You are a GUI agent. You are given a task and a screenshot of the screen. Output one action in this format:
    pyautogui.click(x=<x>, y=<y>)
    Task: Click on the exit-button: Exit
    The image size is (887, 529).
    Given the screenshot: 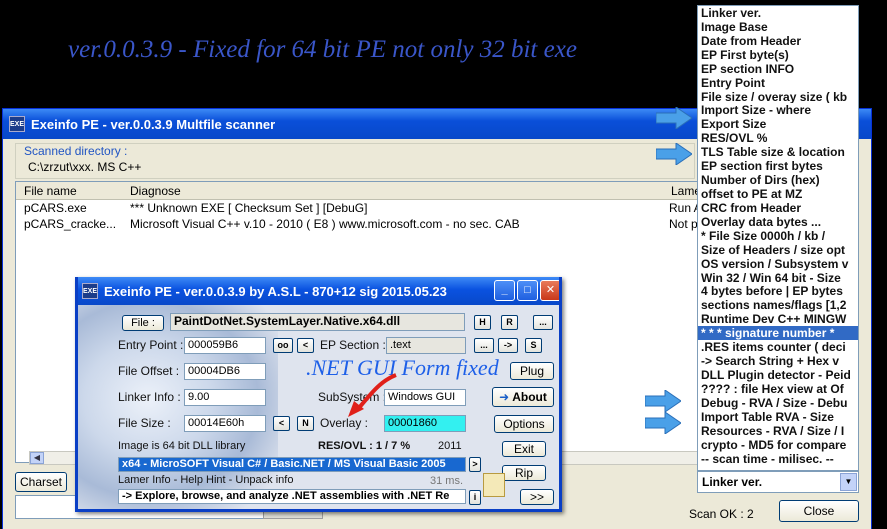 What is the action you would take?
    pyautogui.click(x=524, y=449)
    